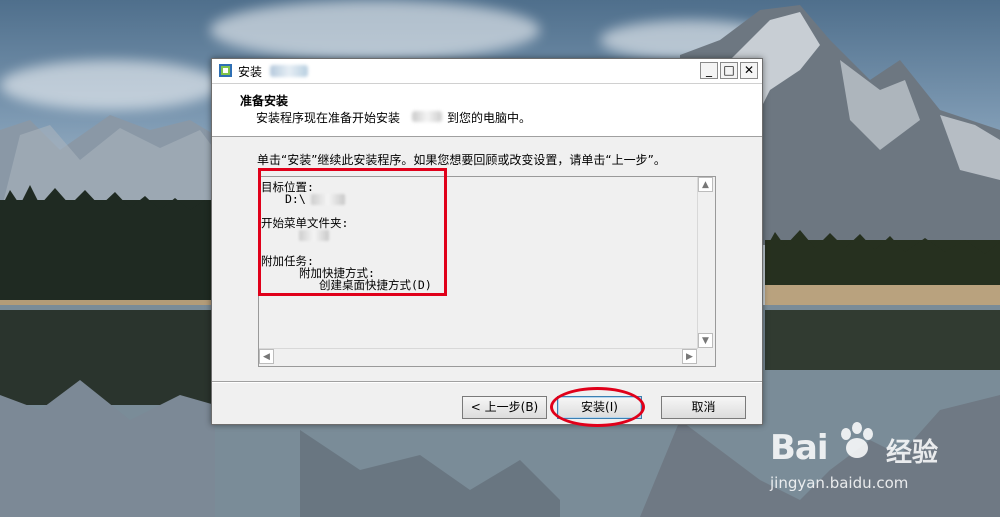 The height and width of the screenshot is (517, 1000). Describe the element at coordinates (328, 118) in the screenshot. I see `page-subtitle: 安装程序现在准备开始安装` at that location.